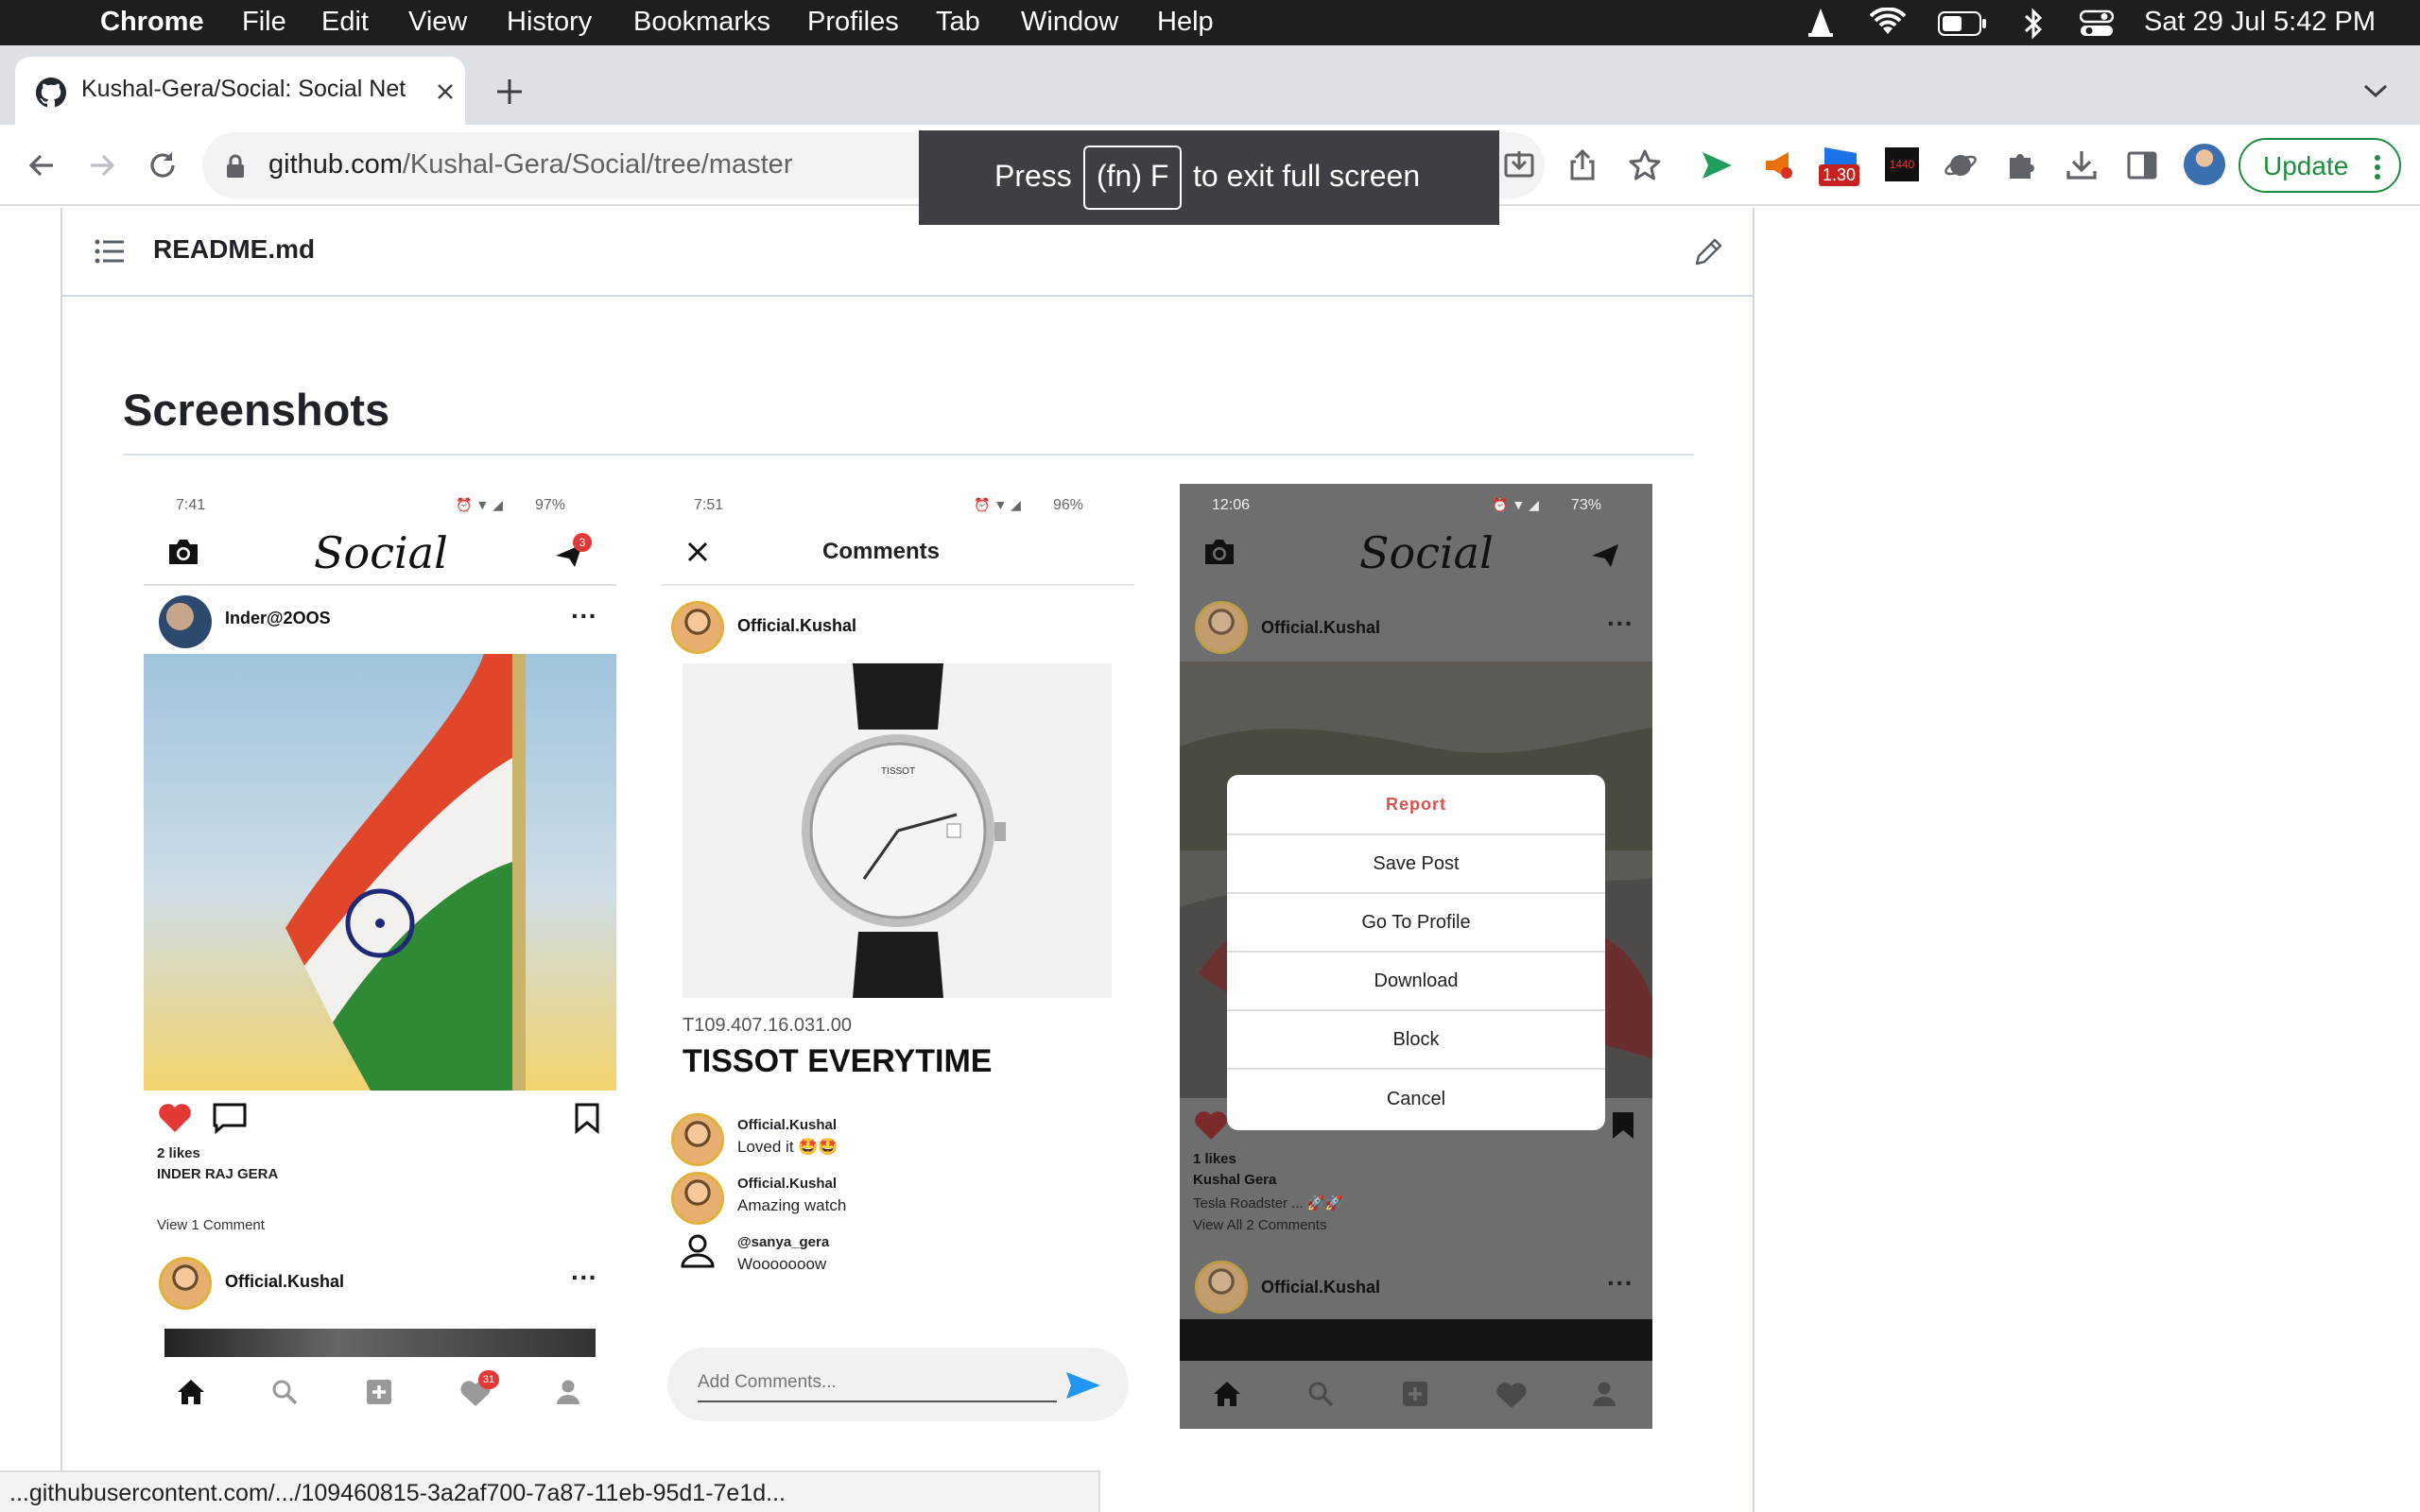  What do you see at coordinates (1511, 1396) in the screenshot?
I see `favorites-icon` at bounding box center [1511, 1396].